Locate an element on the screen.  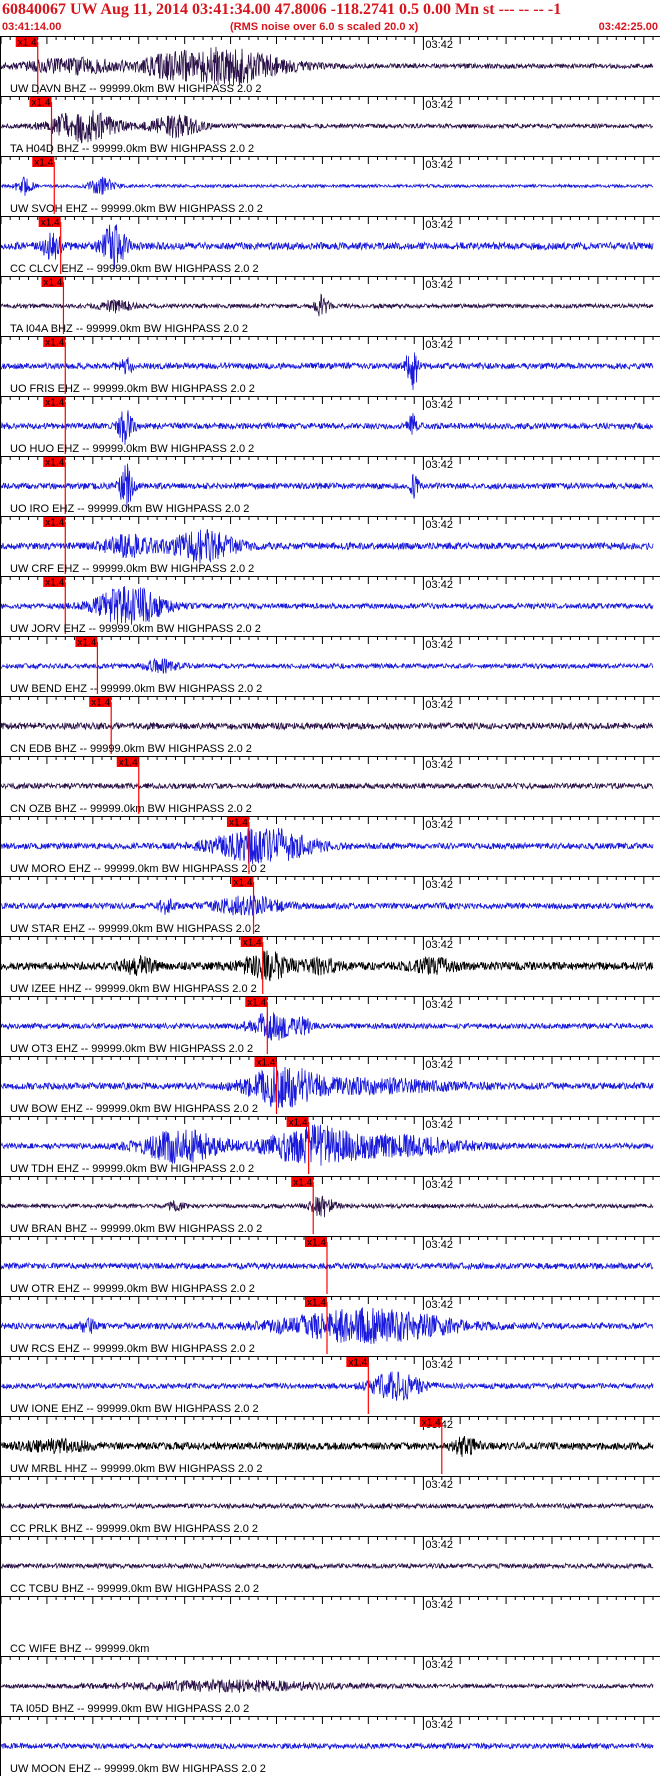
trace-26: 03:42 CC WIFE BHZ -- 99999.0km is located at coordinates (330, 1626).